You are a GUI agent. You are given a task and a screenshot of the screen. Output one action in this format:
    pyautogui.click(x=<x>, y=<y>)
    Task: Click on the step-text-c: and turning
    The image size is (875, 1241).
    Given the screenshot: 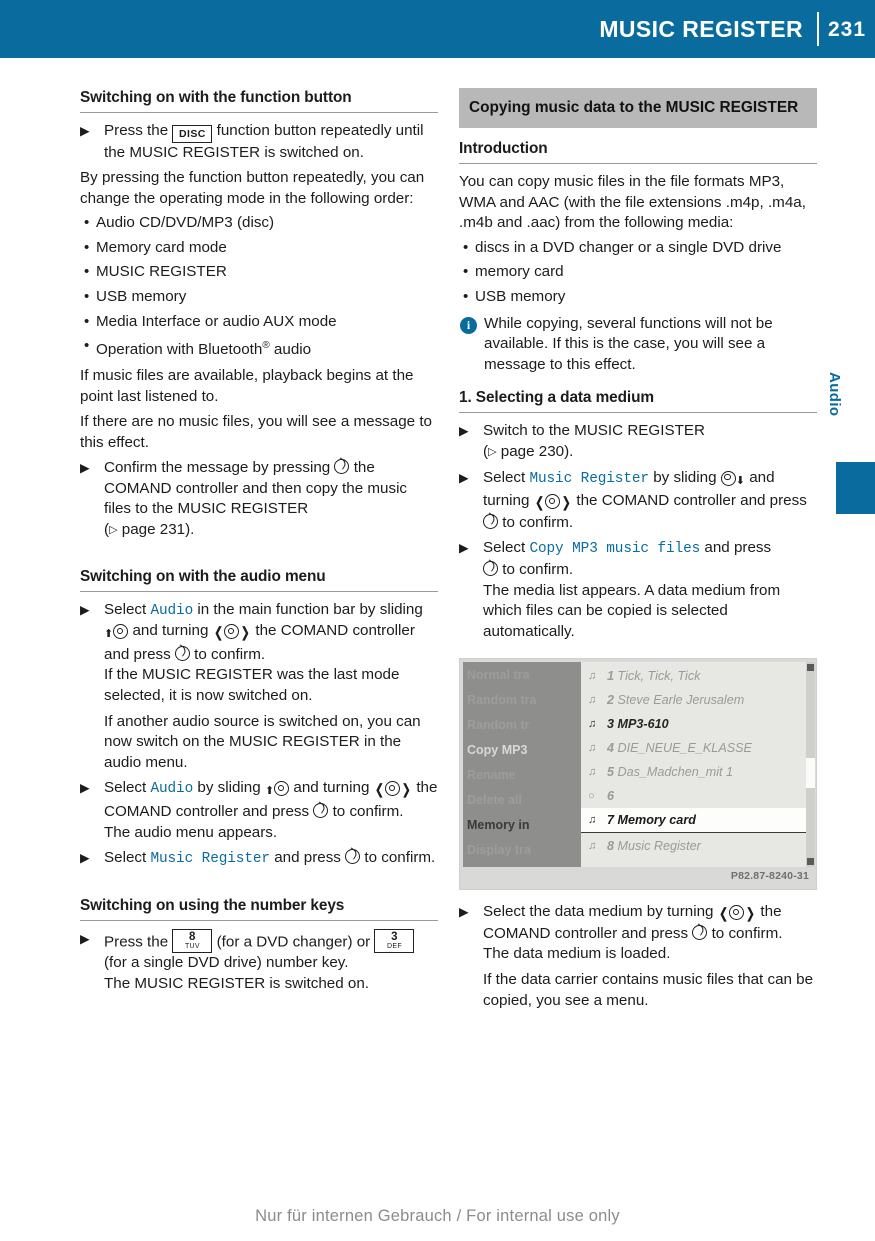 What is the action you would take?
    pyautogui.click(x=170, y=631)
    